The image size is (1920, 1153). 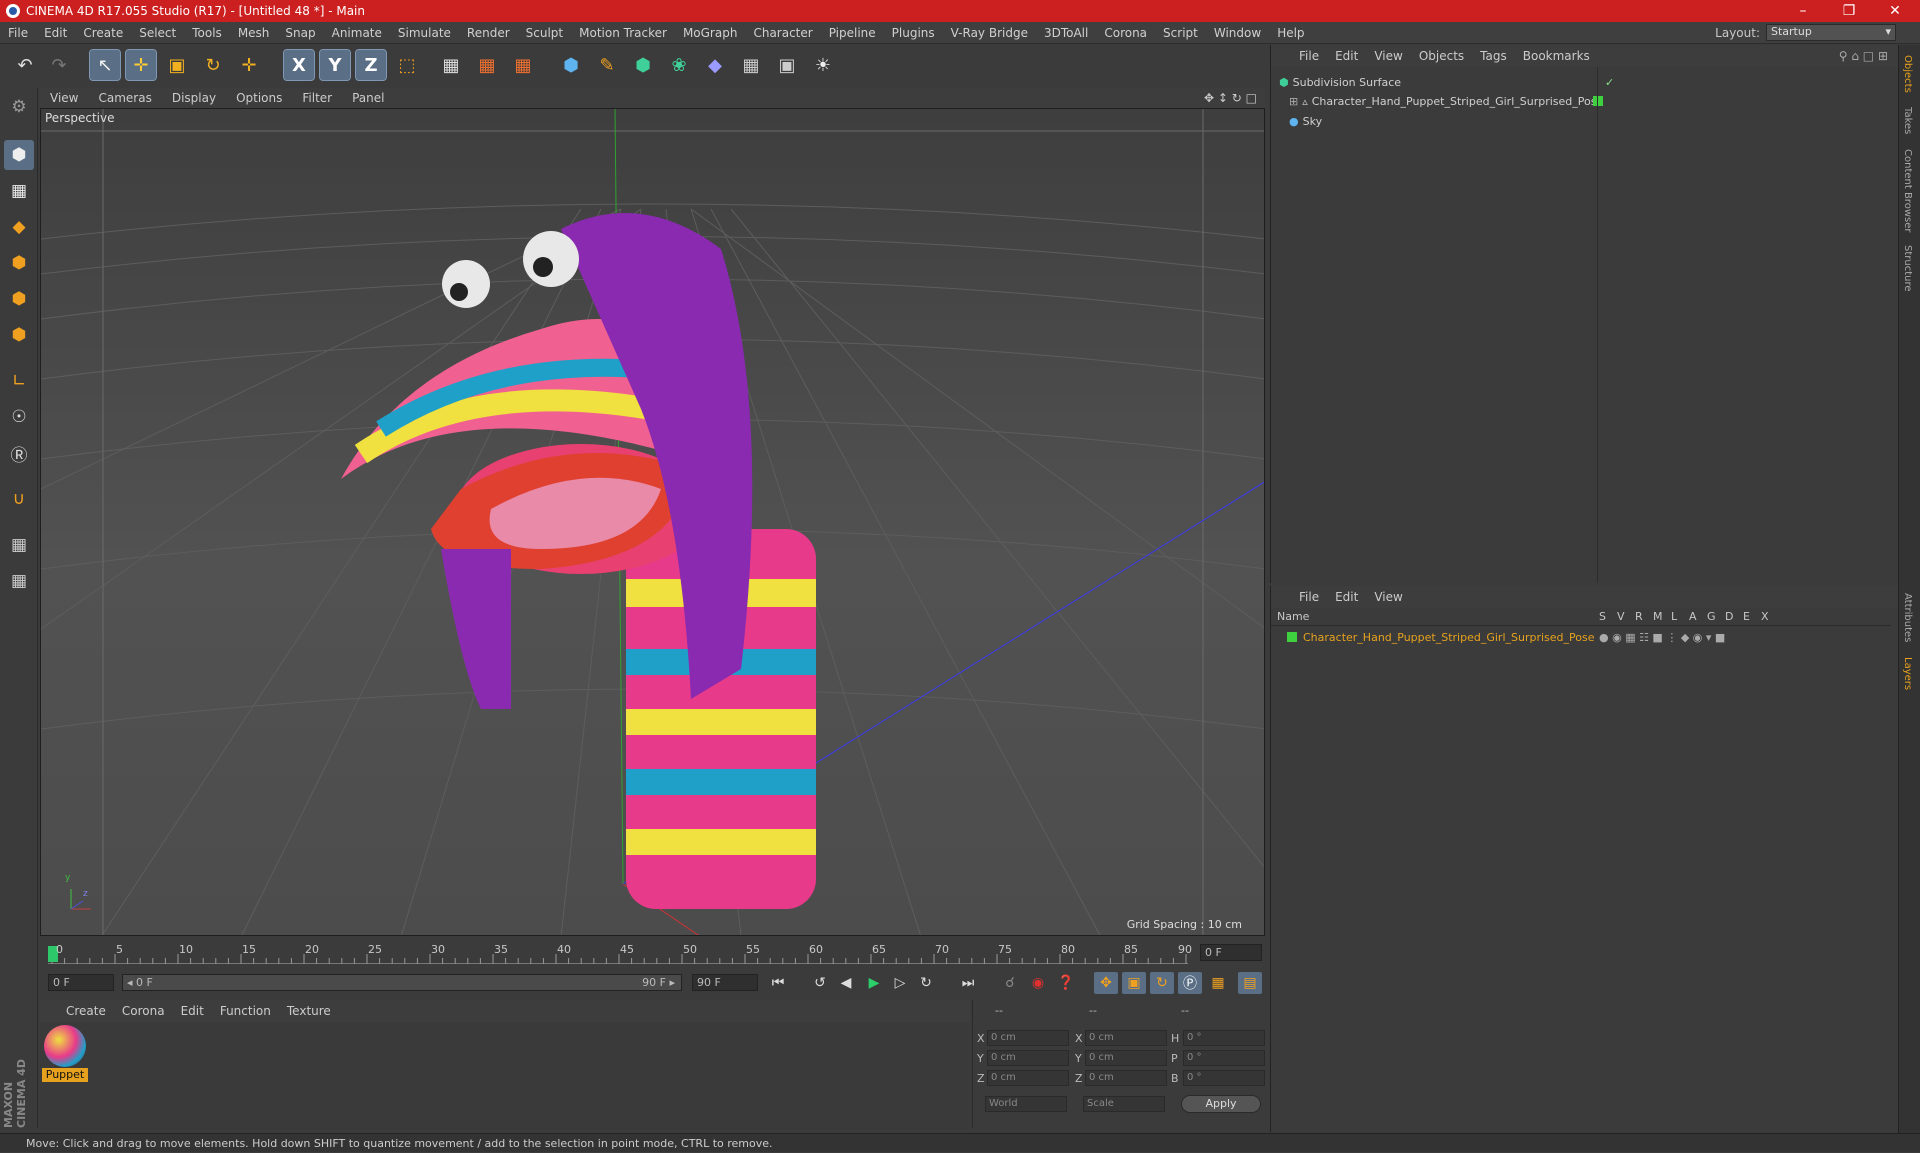 I want to click on edge-mode-icon: ⬢, so click(x=19, y=299).